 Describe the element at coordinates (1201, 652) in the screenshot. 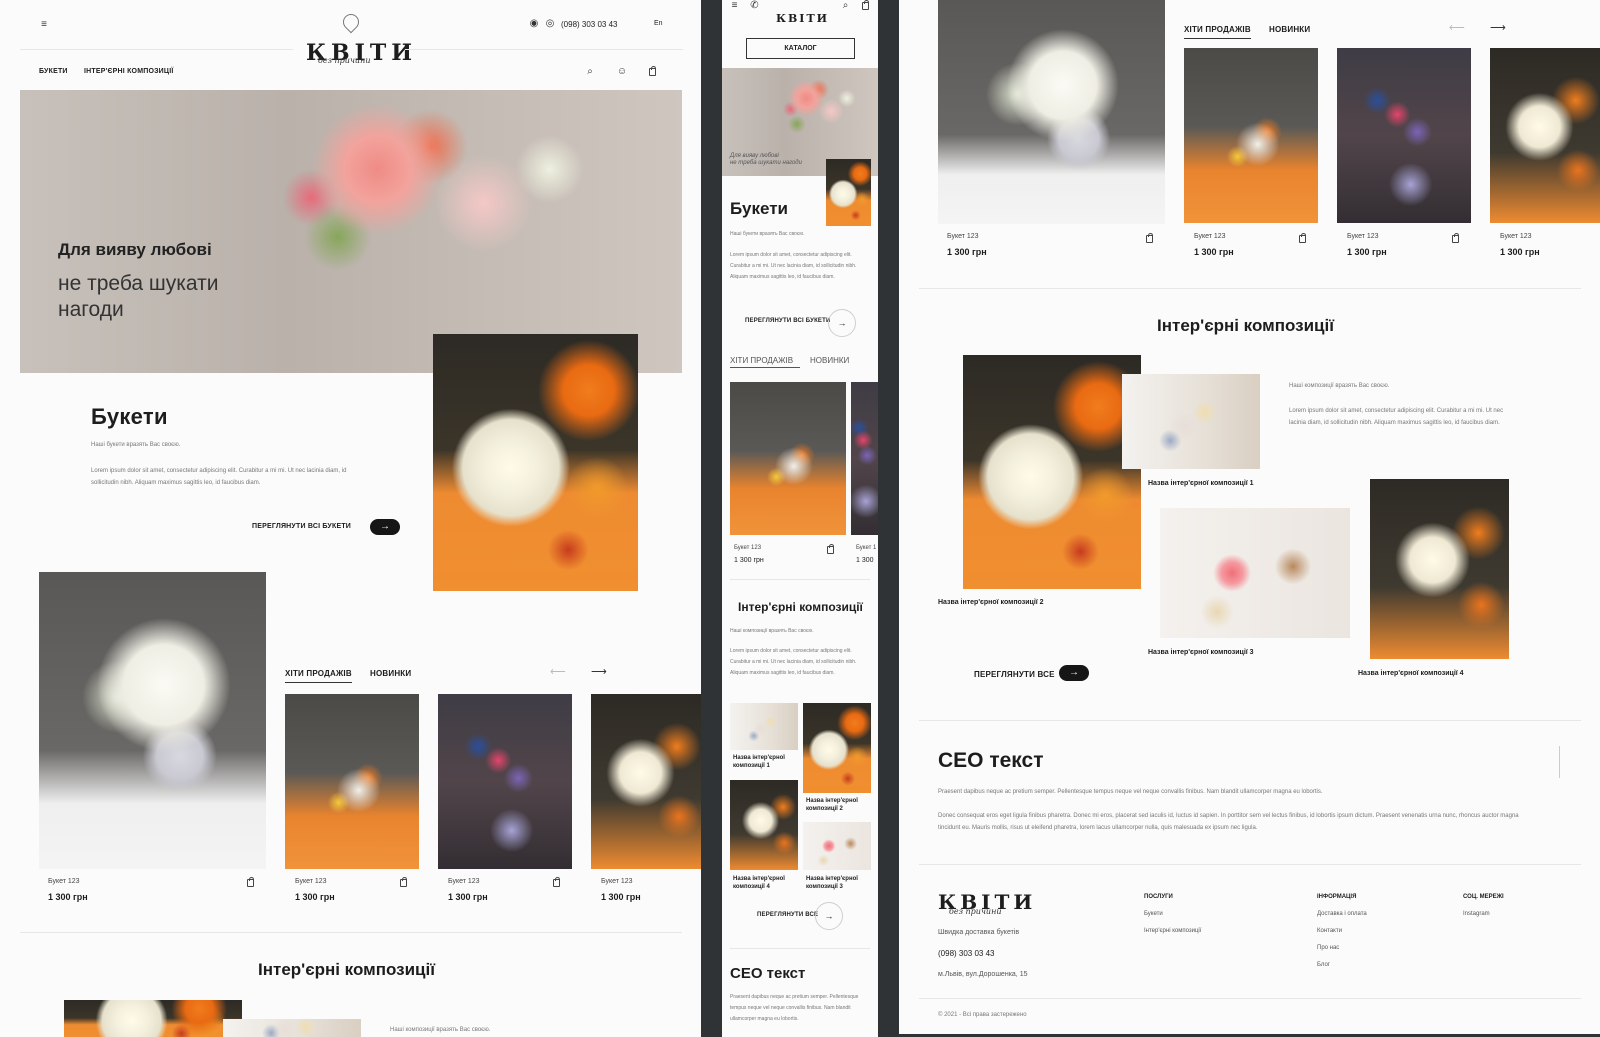

I see `interior-caption-3: Назва інтер'єрної композиції 3` at that location.